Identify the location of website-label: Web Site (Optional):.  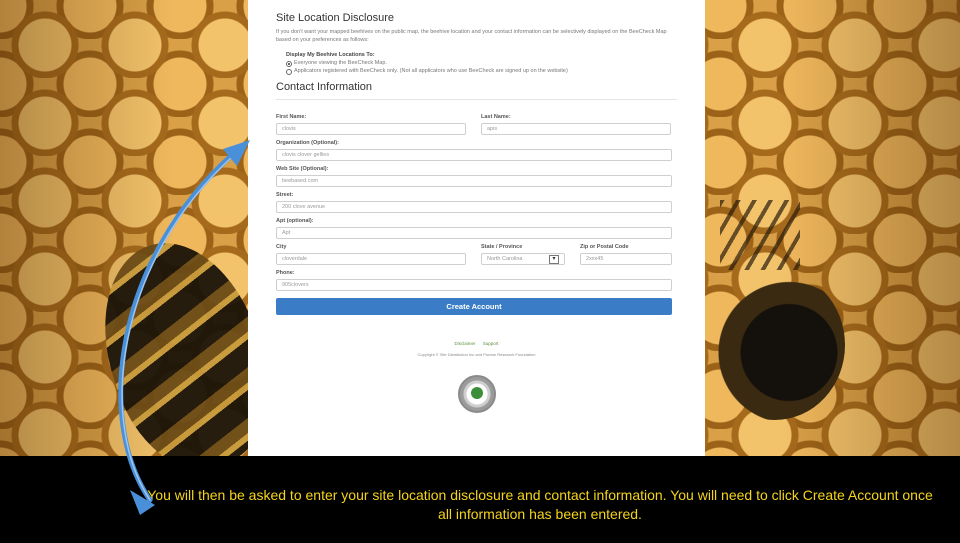
(302, 169).